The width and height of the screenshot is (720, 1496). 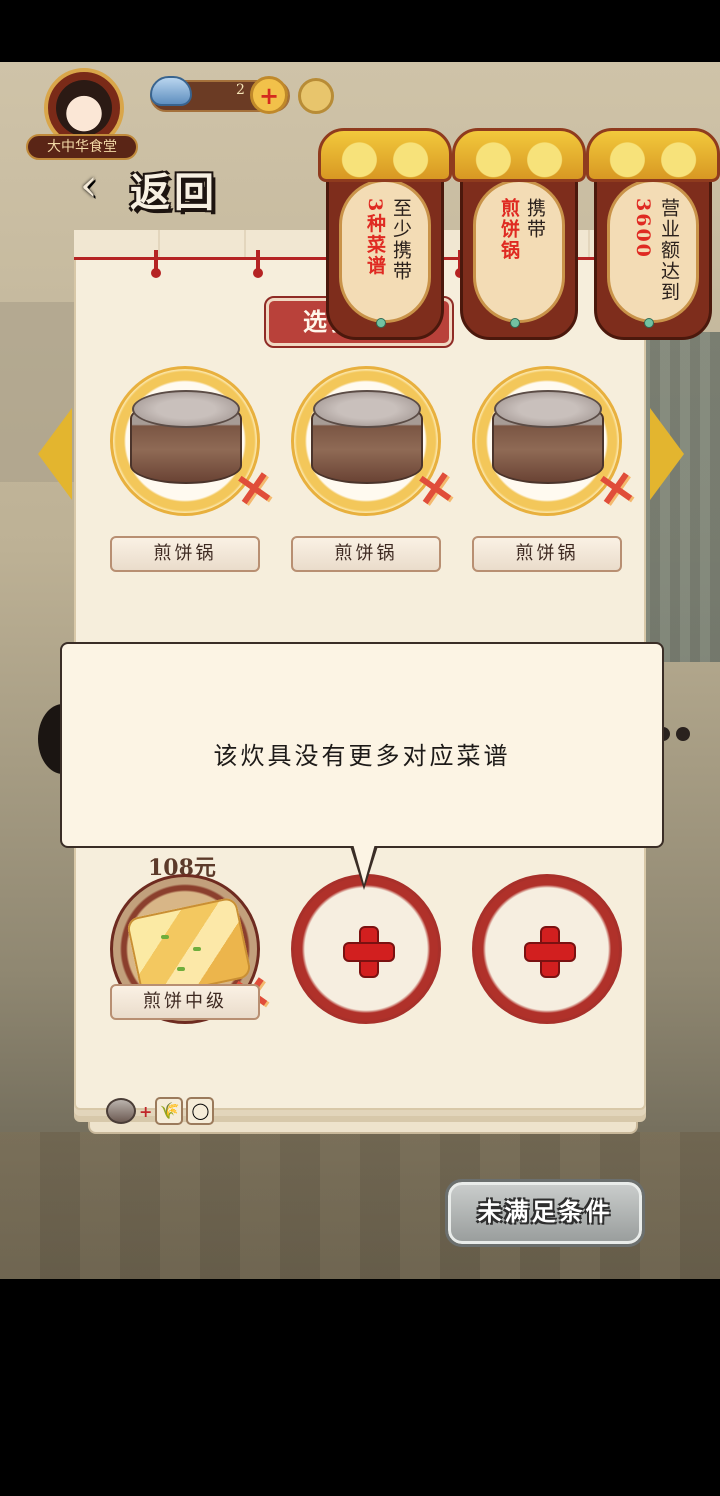 I want to click on condition-card-2: 携带 煎饼锅, so click(x=519, y=235).